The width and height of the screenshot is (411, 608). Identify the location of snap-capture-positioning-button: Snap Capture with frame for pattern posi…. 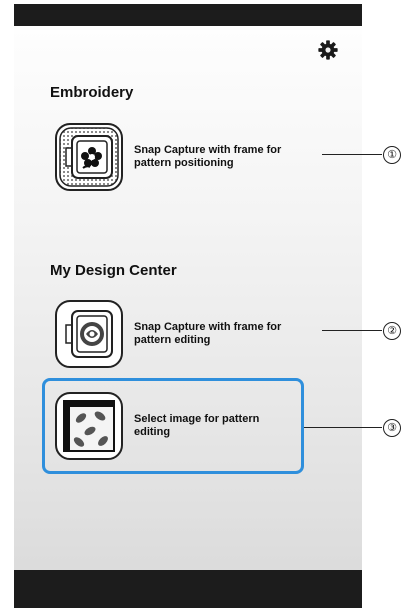
(179, 157).